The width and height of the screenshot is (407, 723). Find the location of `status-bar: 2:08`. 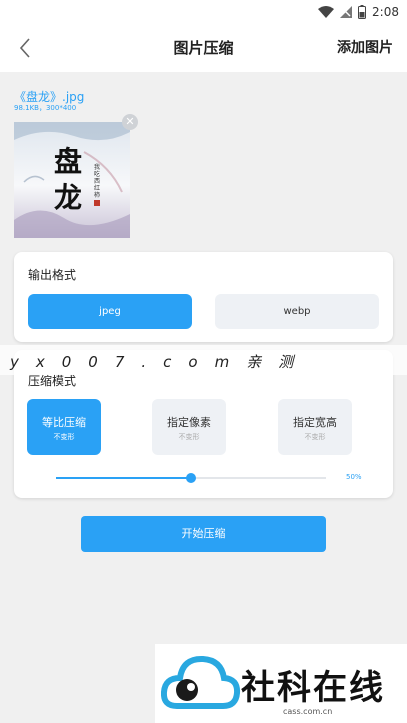

status-bar: 2:08 is located at coordinates (203, 12).